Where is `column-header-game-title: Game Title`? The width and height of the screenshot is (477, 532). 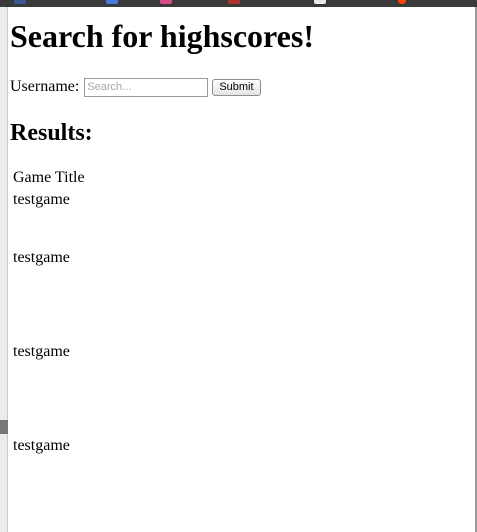
column-header-game-title: Game Title is located at coordinates (49, 177).